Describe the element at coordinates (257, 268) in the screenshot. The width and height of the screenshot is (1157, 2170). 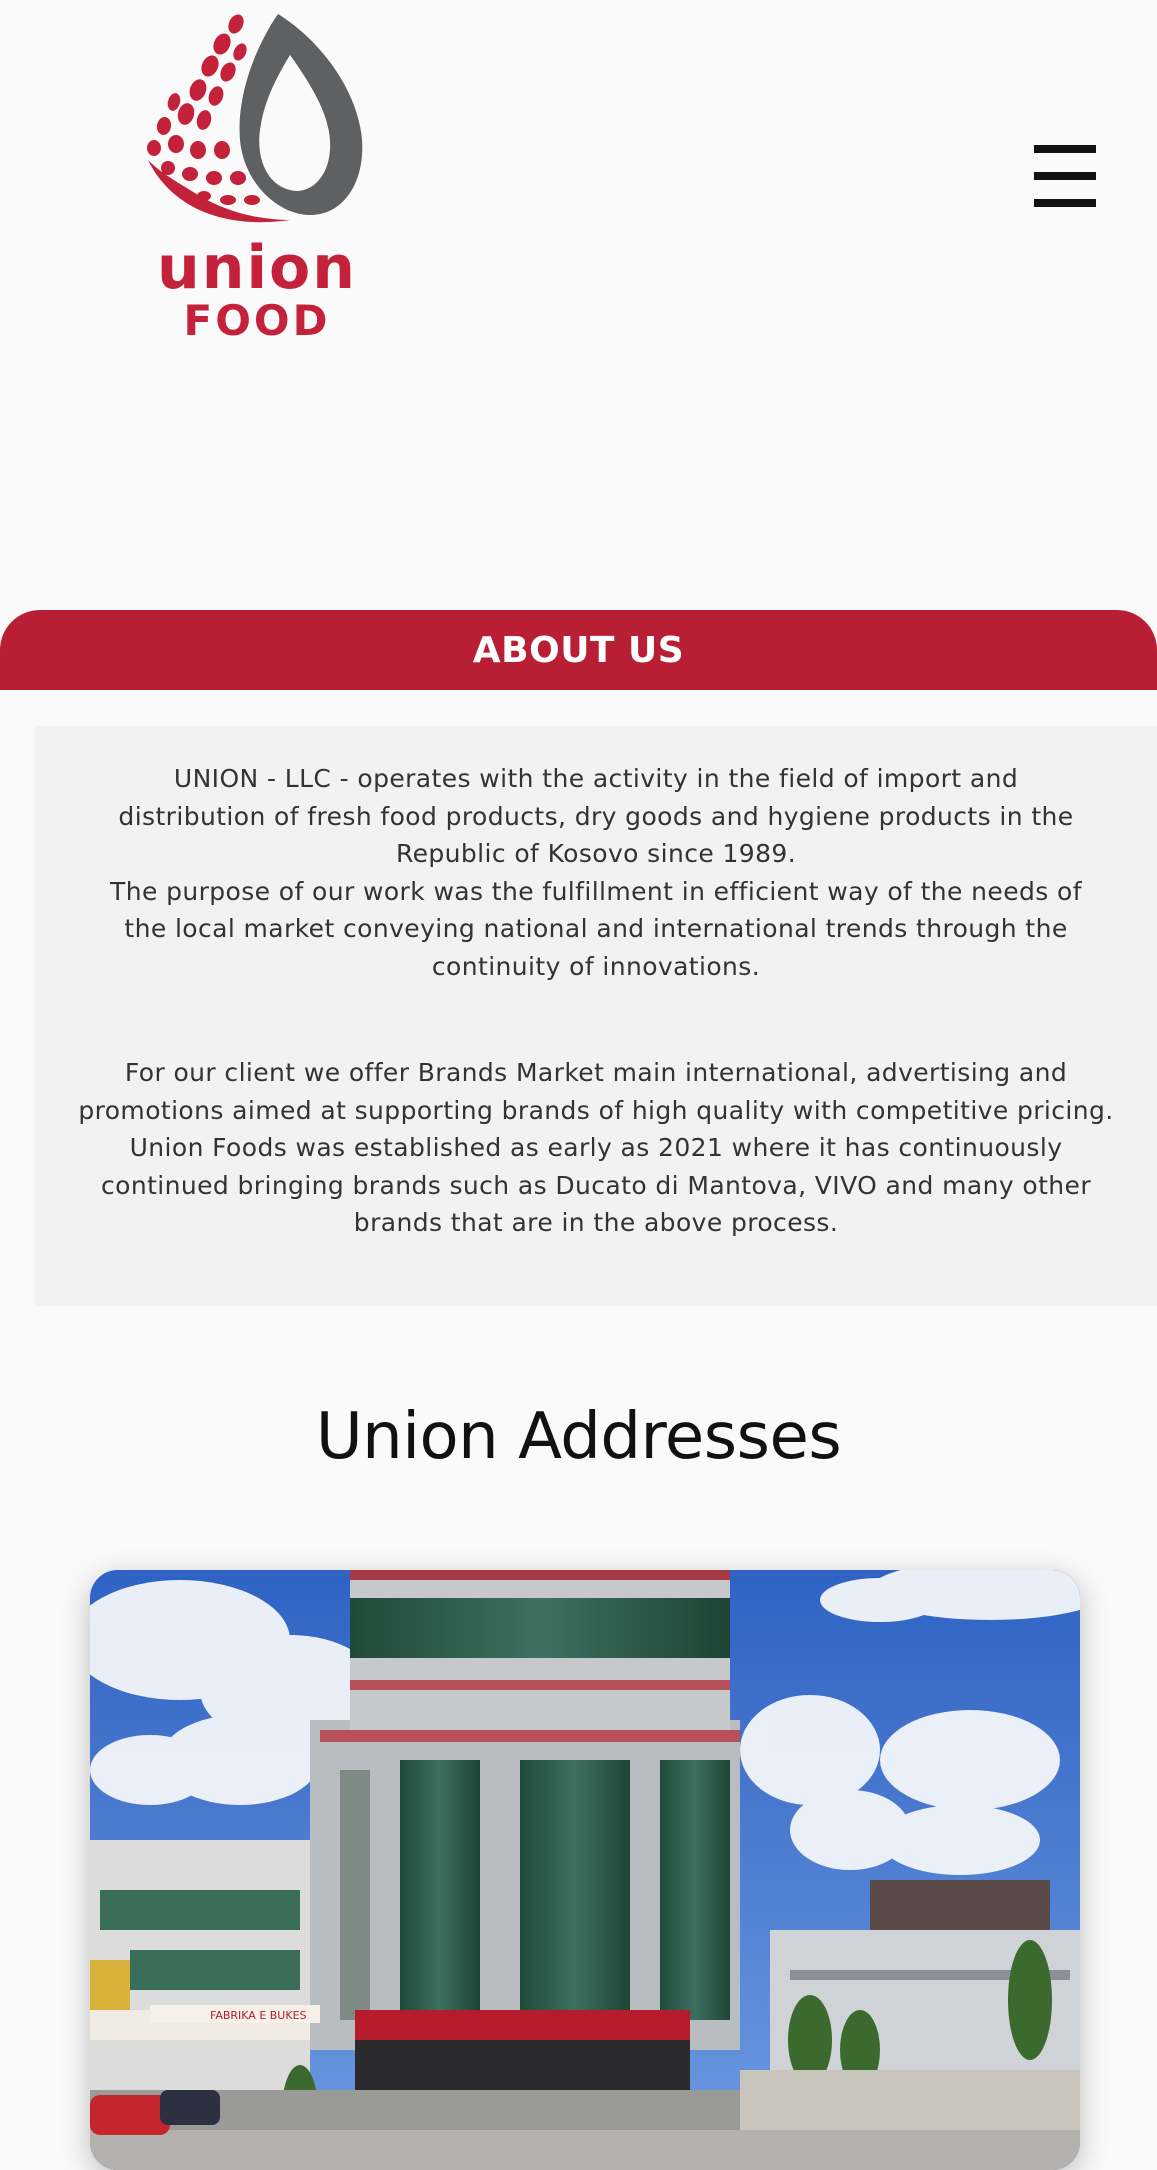
I see `logo-word-union: union` at that location.